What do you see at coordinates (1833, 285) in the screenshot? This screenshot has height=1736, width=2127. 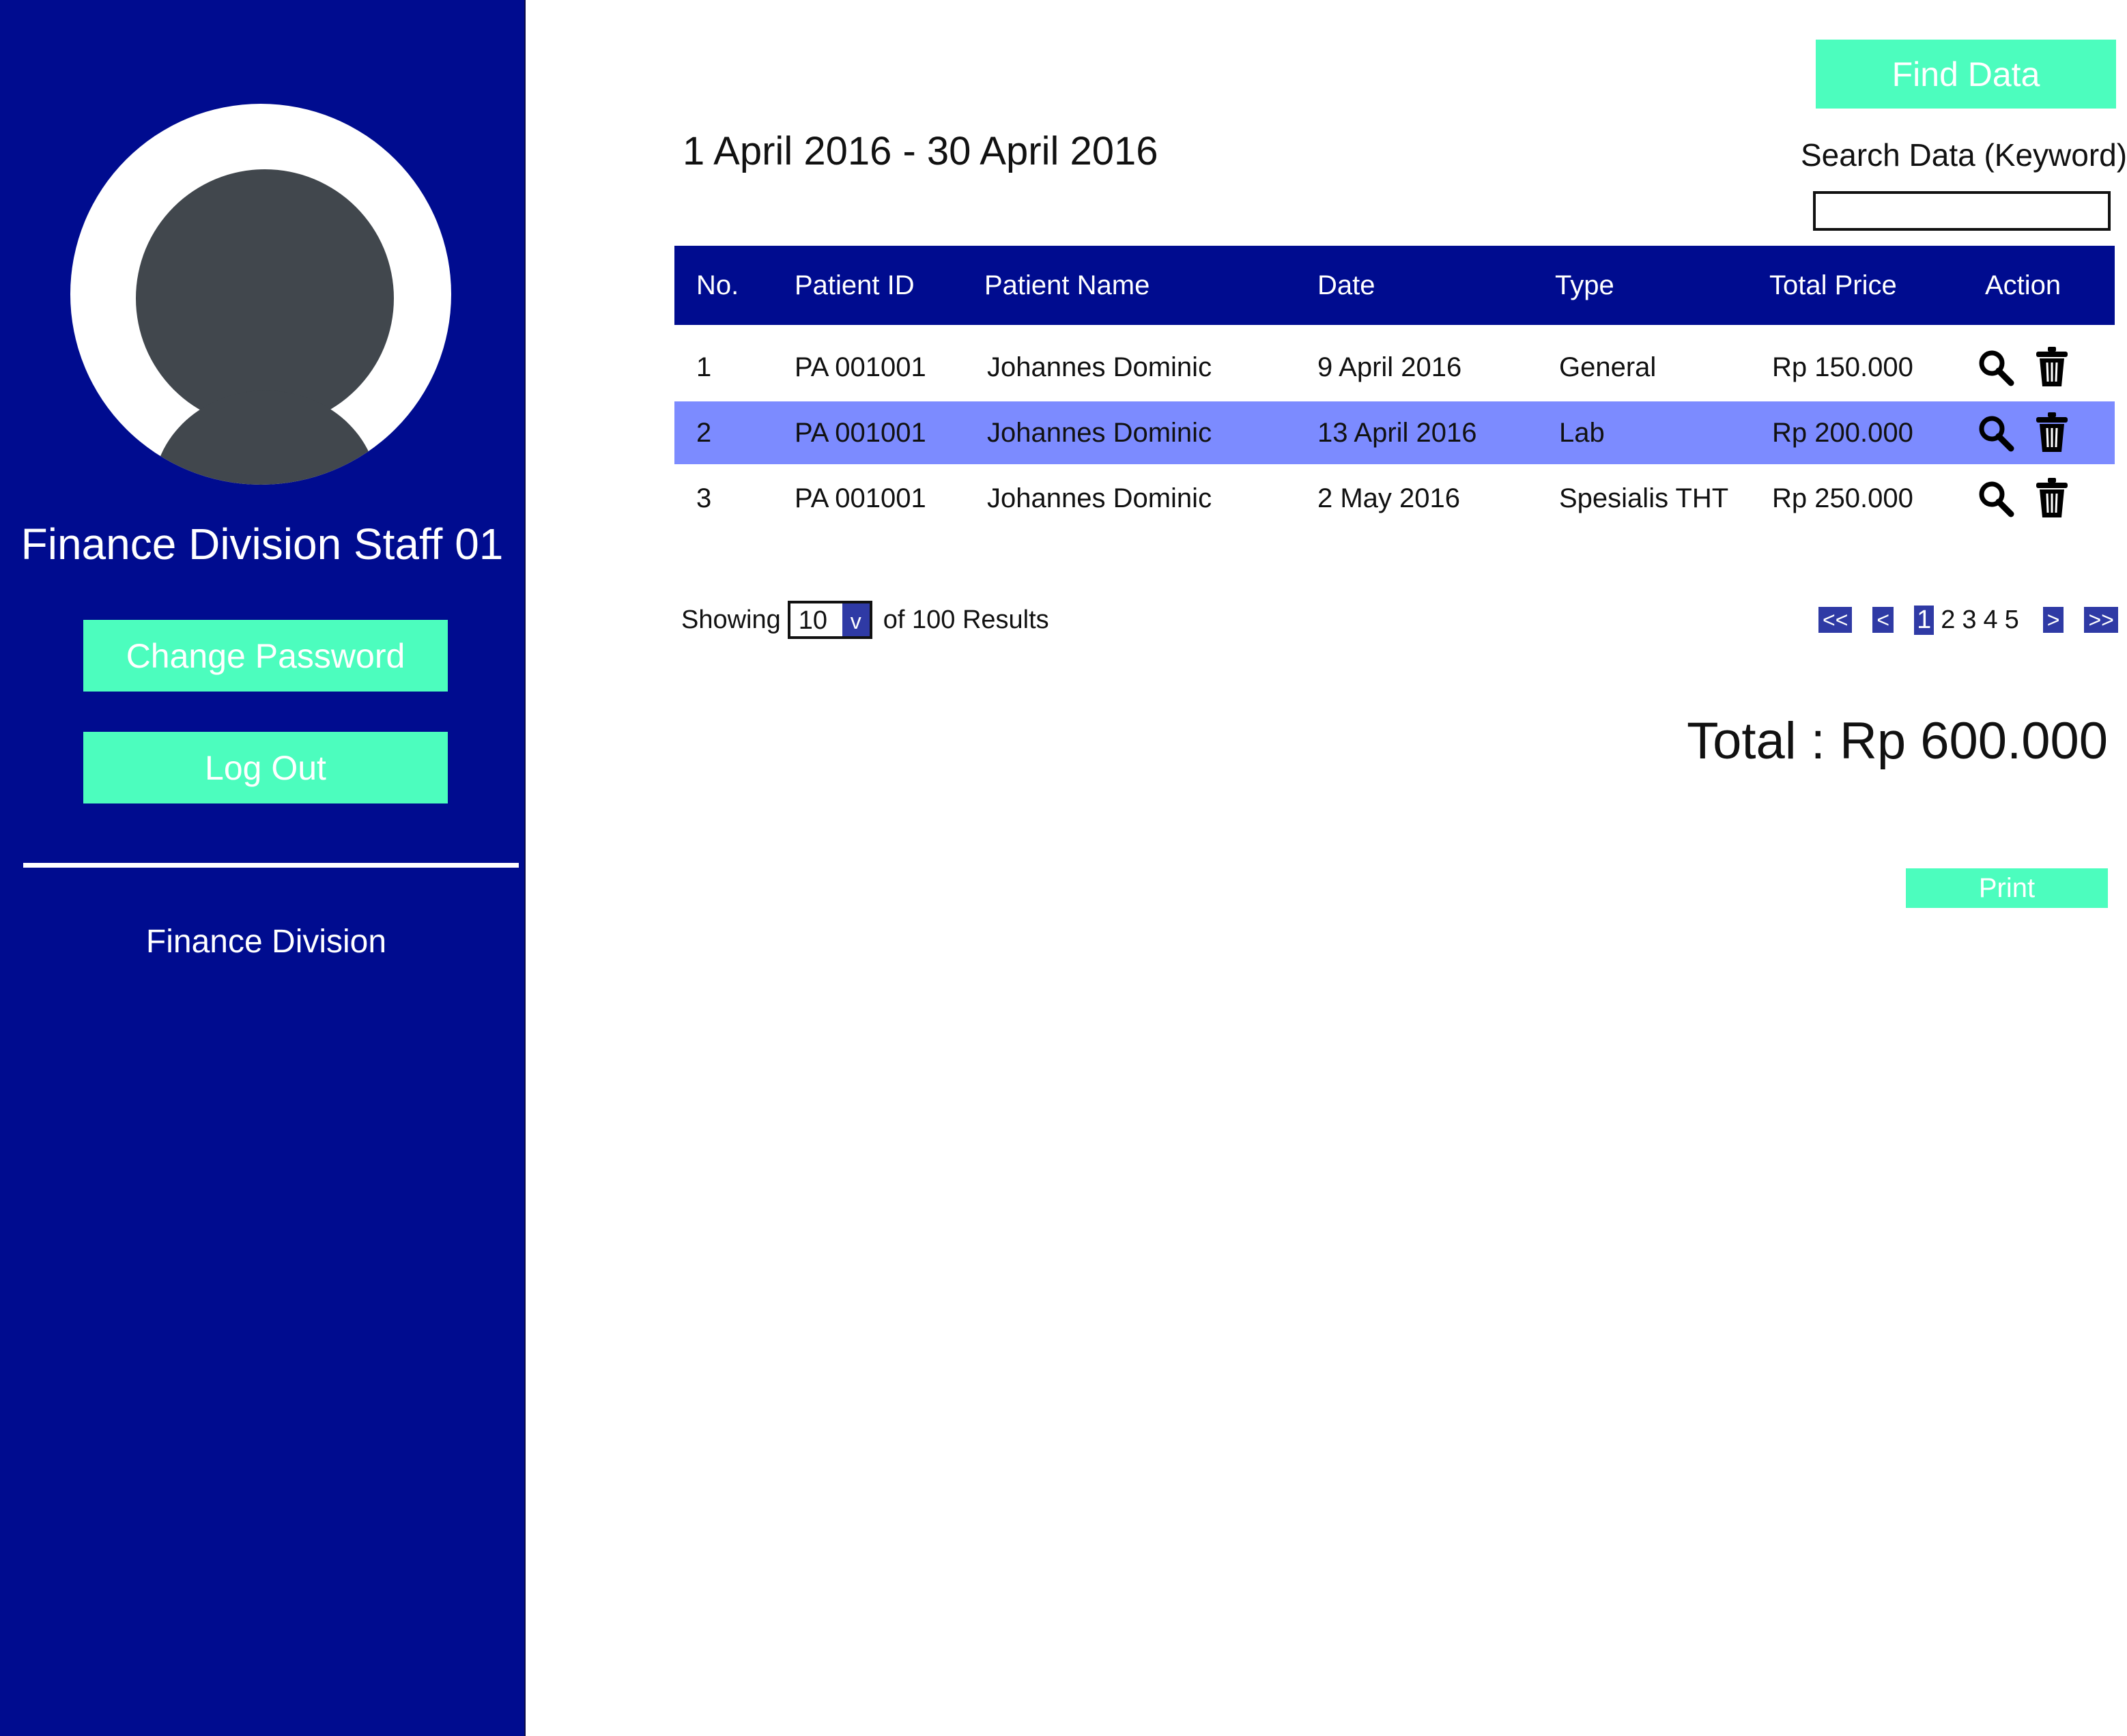 I see `column-header-total-price: Total Price` at bounding box center [1833, 285].